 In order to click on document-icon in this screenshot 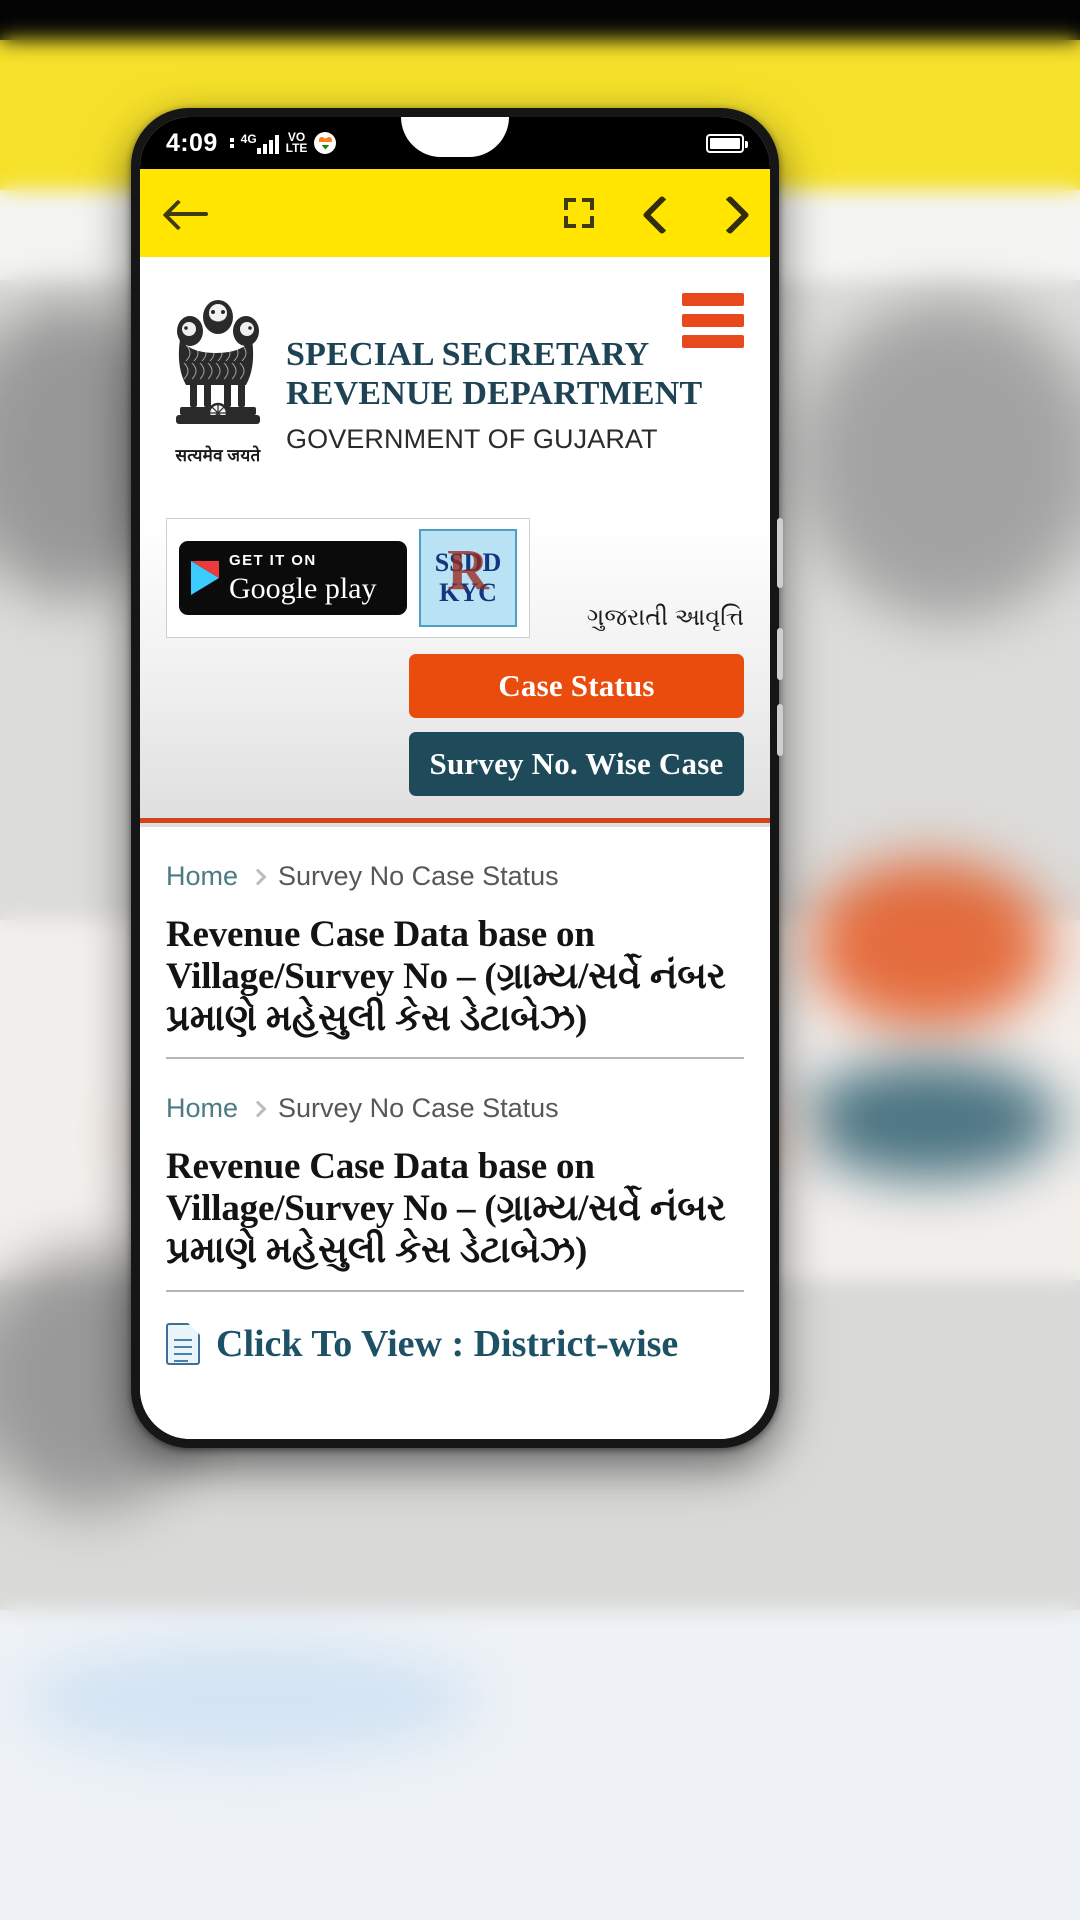, I will do `click(183, 1343)`.